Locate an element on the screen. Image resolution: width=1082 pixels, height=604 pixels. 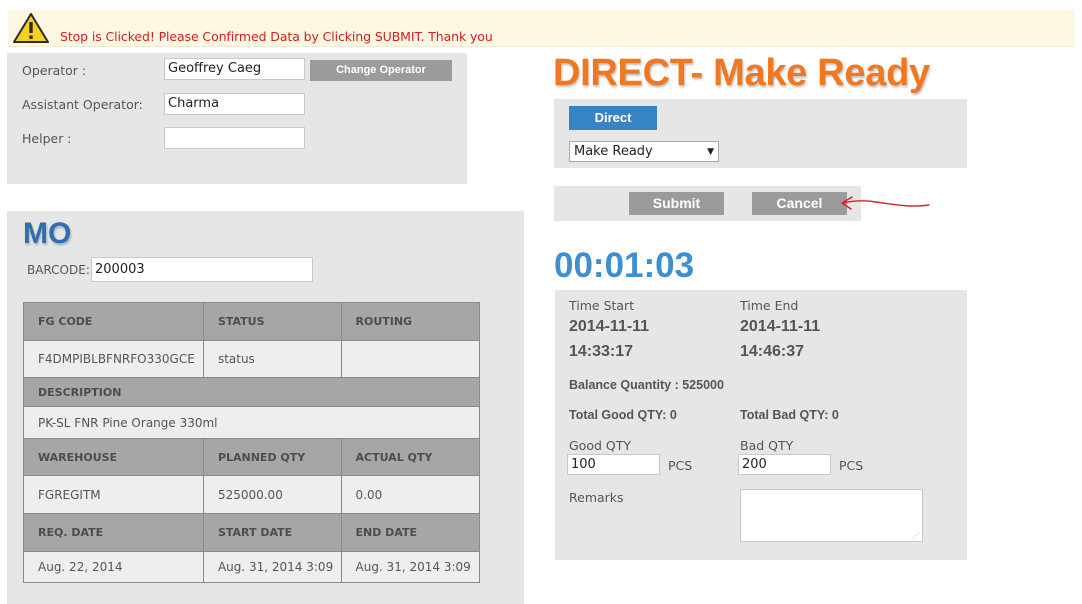
time-end-time: 14:46:37 is located at coordinates (772, 351).